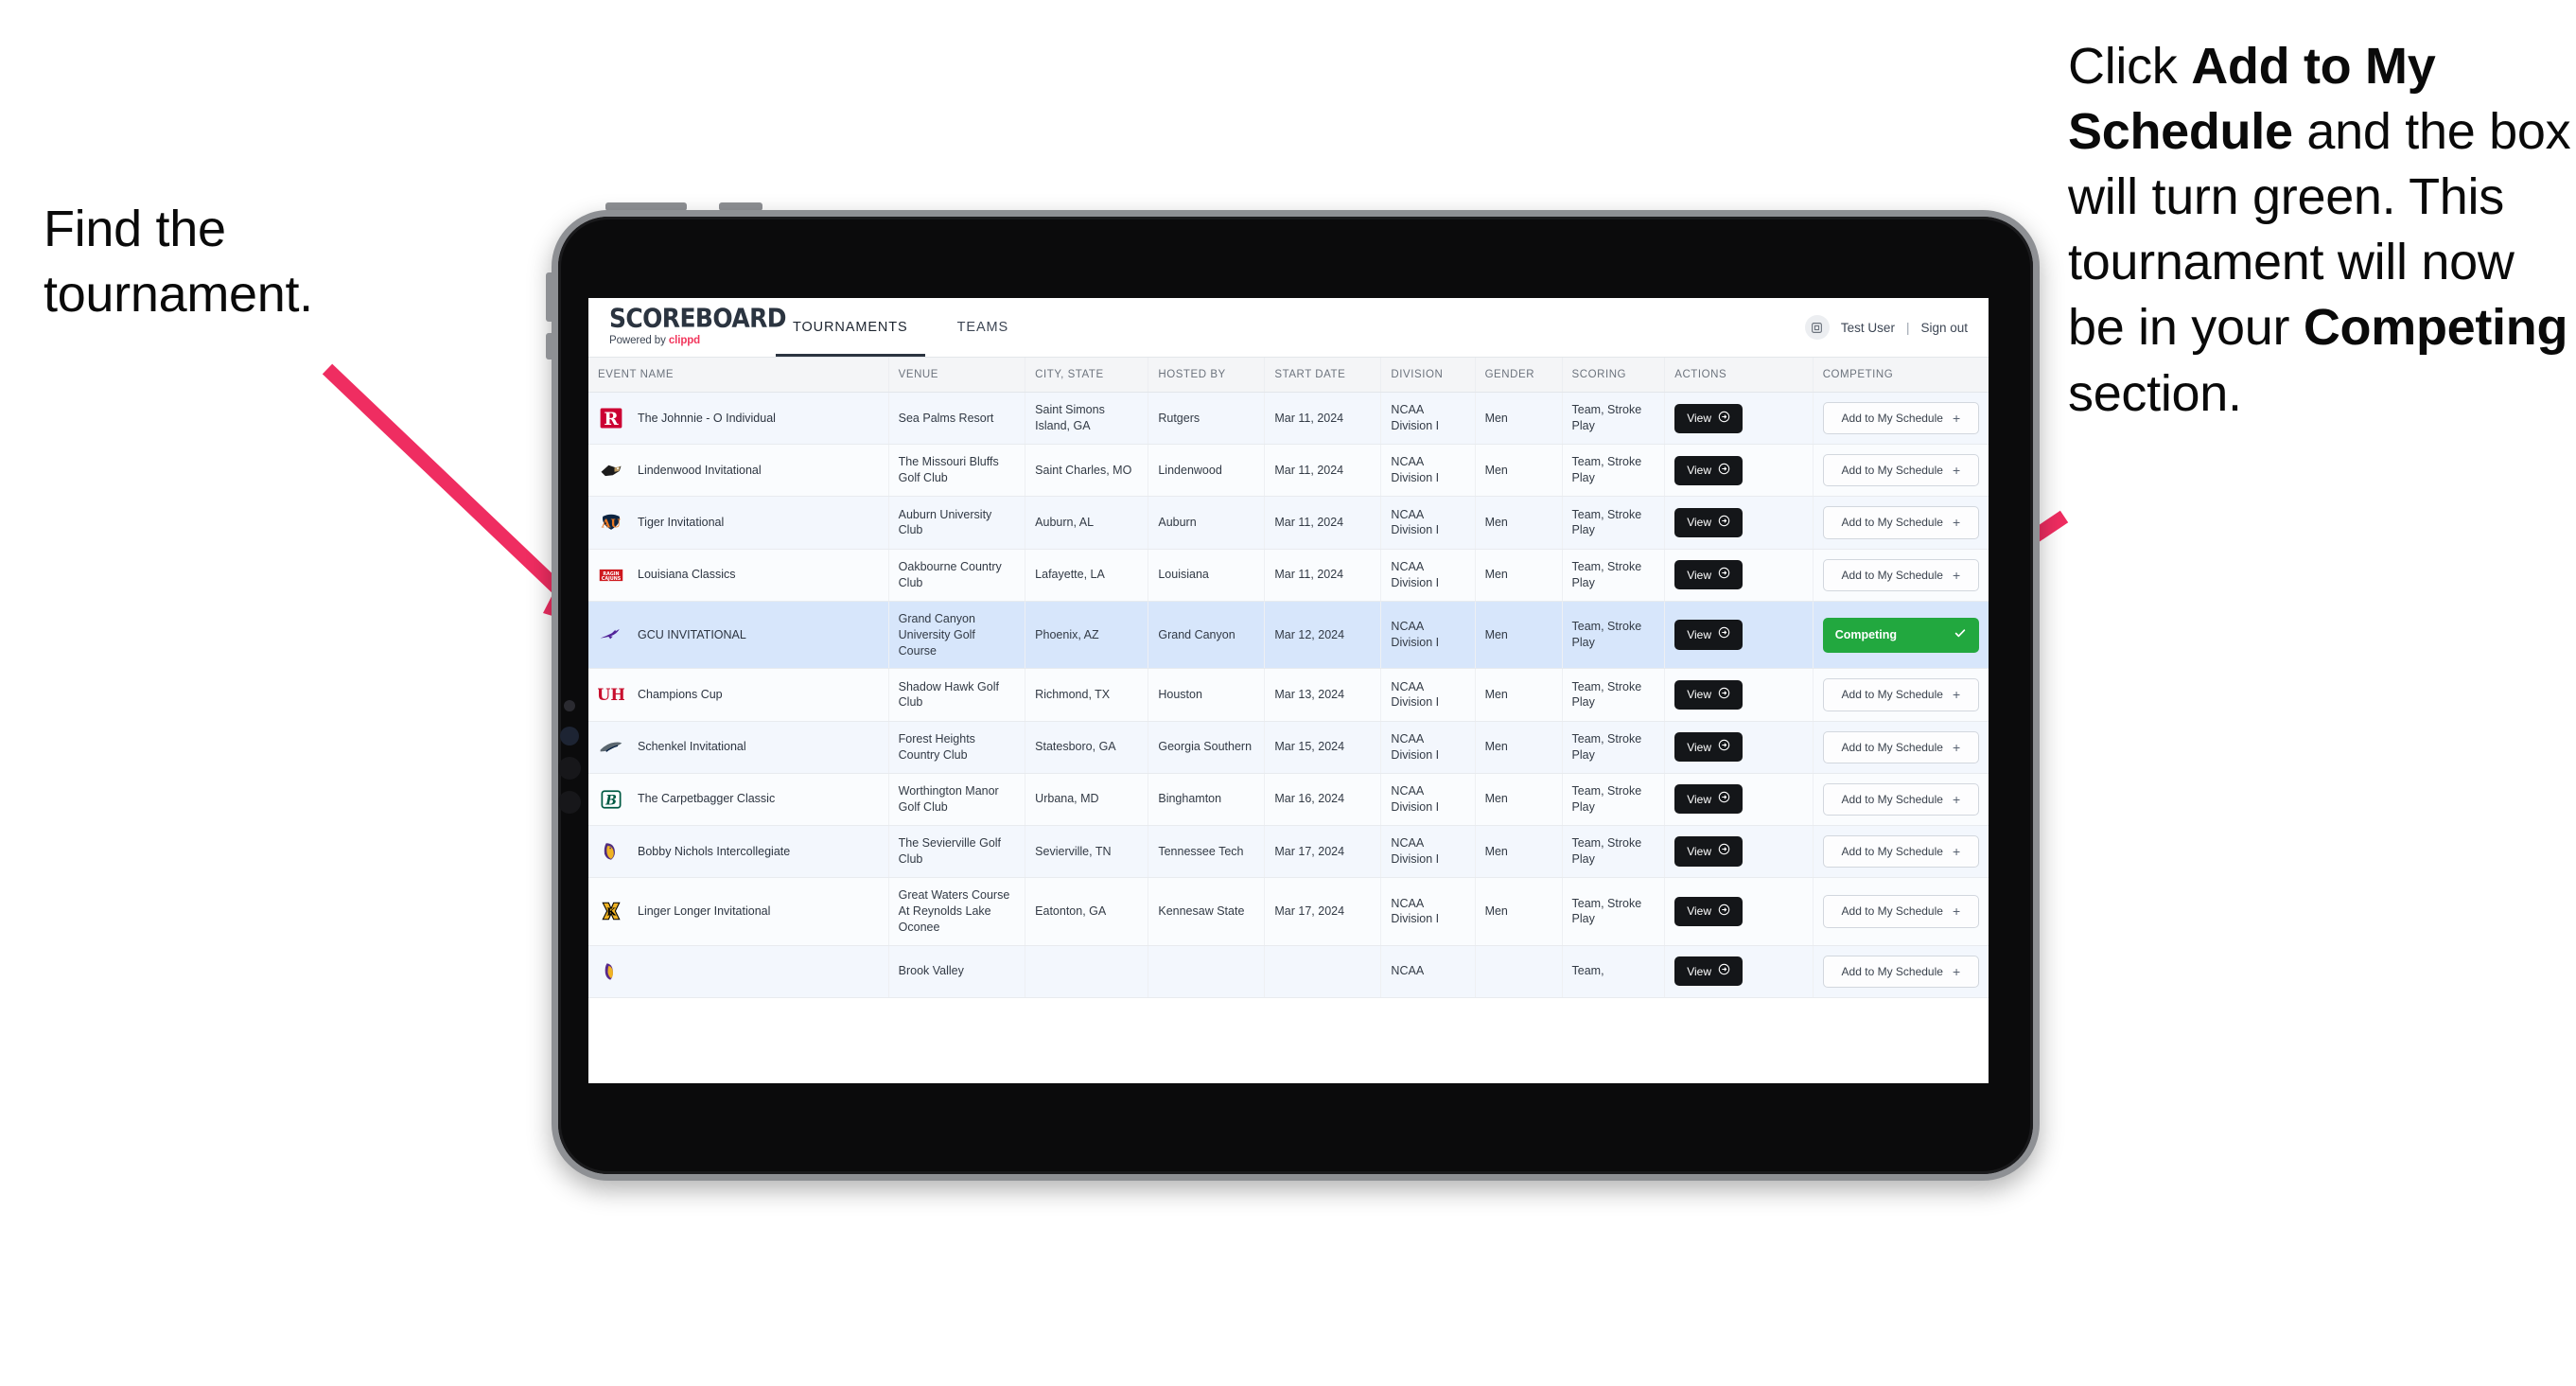 This screenshot has height=1386, width=2576. I want to click on event-name-label: Champions Cup, so click(680, 695).